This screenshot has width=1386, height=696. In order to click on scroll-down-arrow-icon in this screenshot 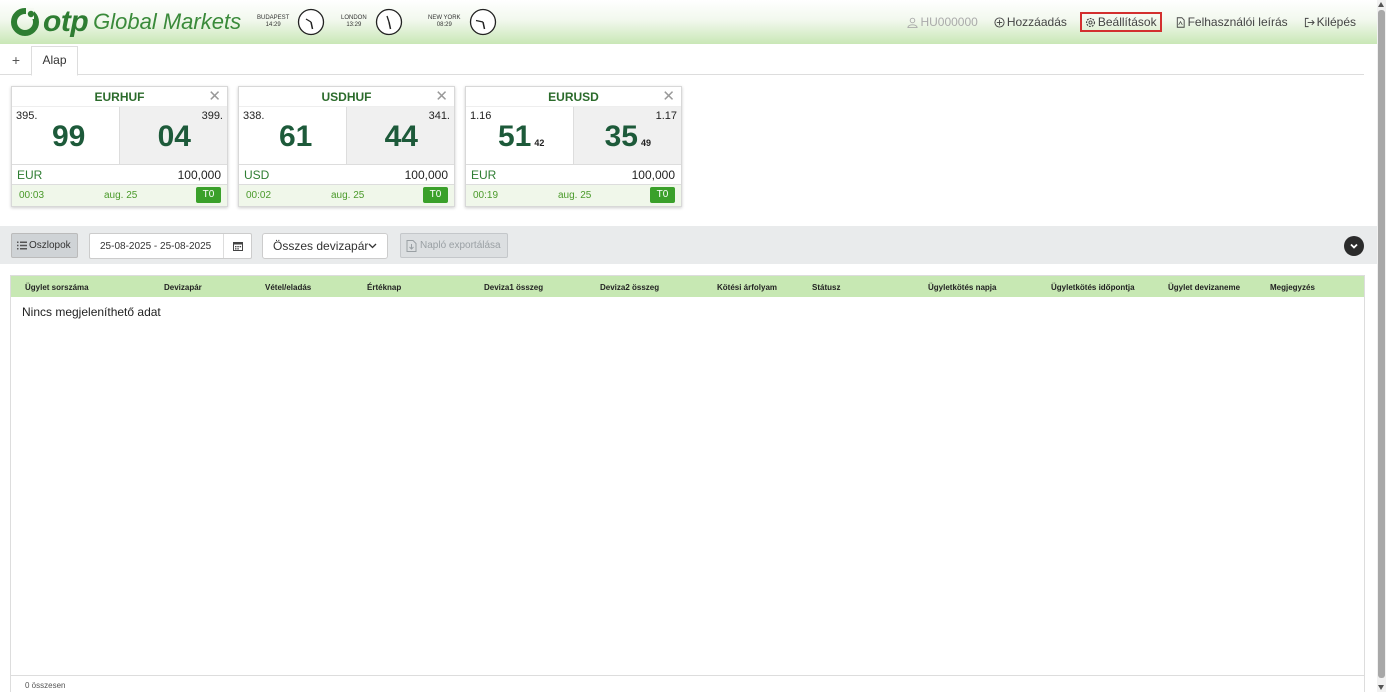, I will do `click(1381, 687)`.